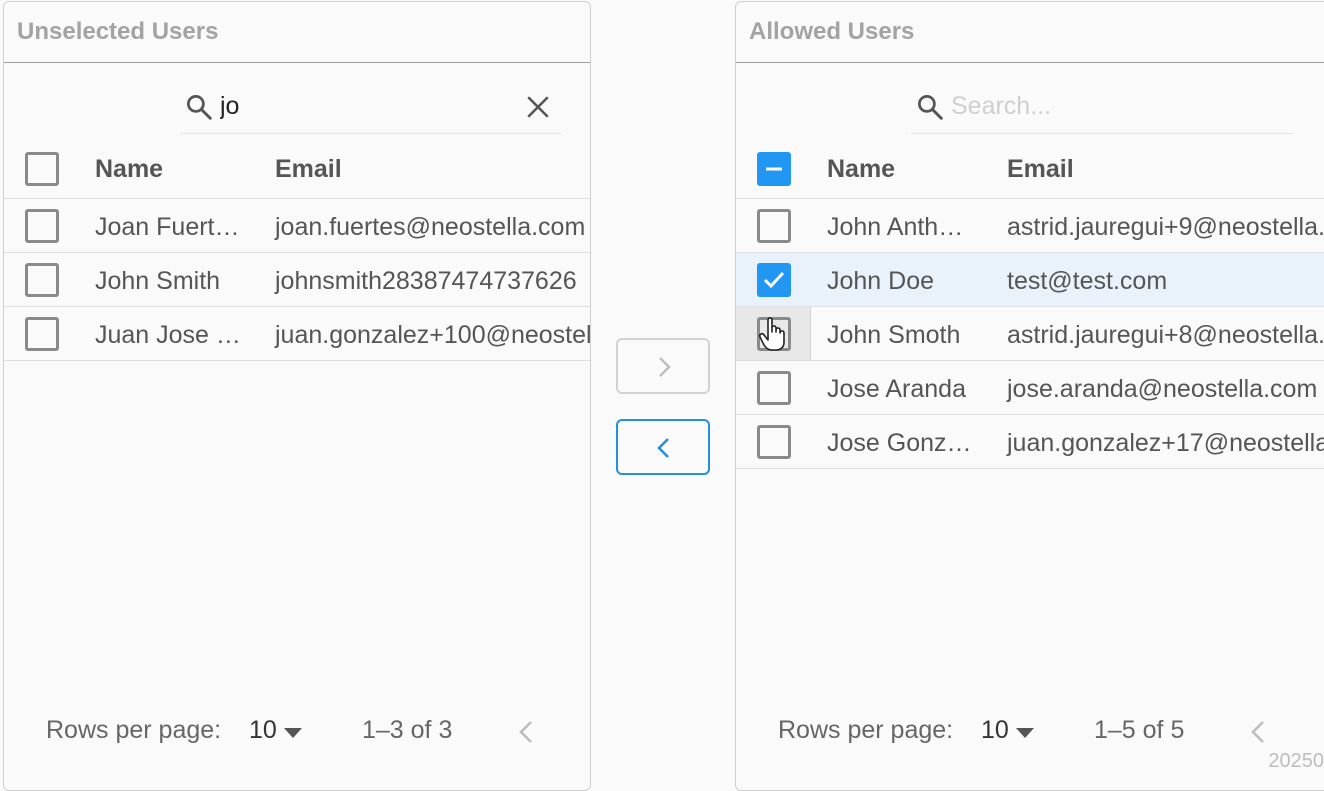 Image resolution: width=1324 pixels, height=791 pixels. Describe the element at coordinates (1165, 443) in the screenshot. I see `user-email: juan.gonzalez+17@neostella.com` at that location.